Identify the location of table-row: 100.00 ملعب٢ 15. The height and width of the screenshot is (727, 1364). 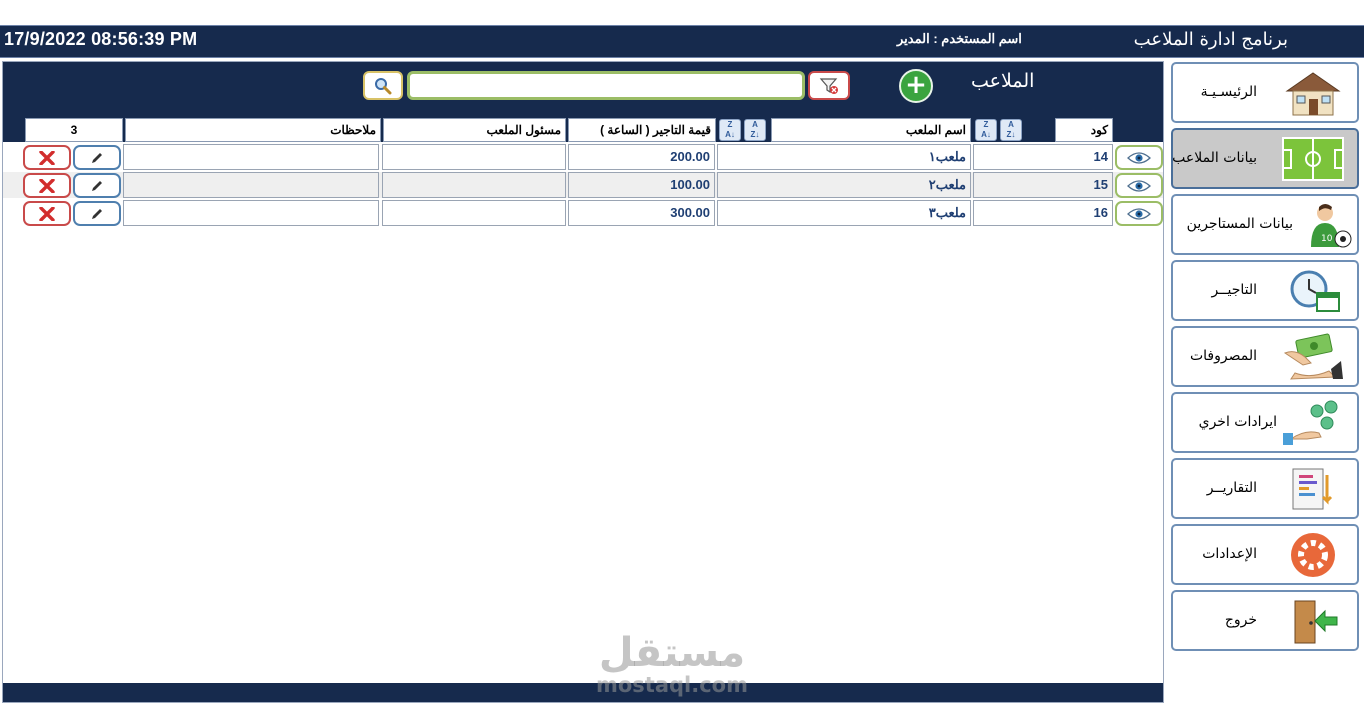
(583, 185).